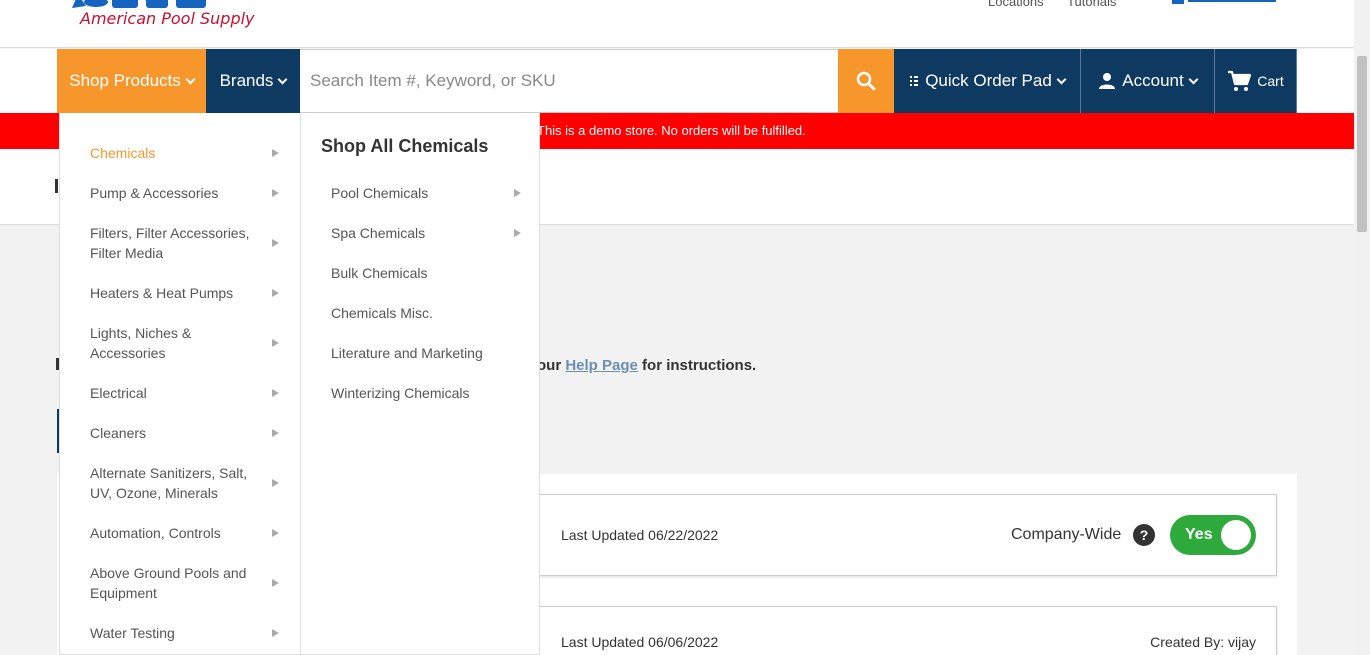 The image size is (1370, 655). I want to click on menu-item-label: Above Ground Pools and Equipment, so click(168, 583).